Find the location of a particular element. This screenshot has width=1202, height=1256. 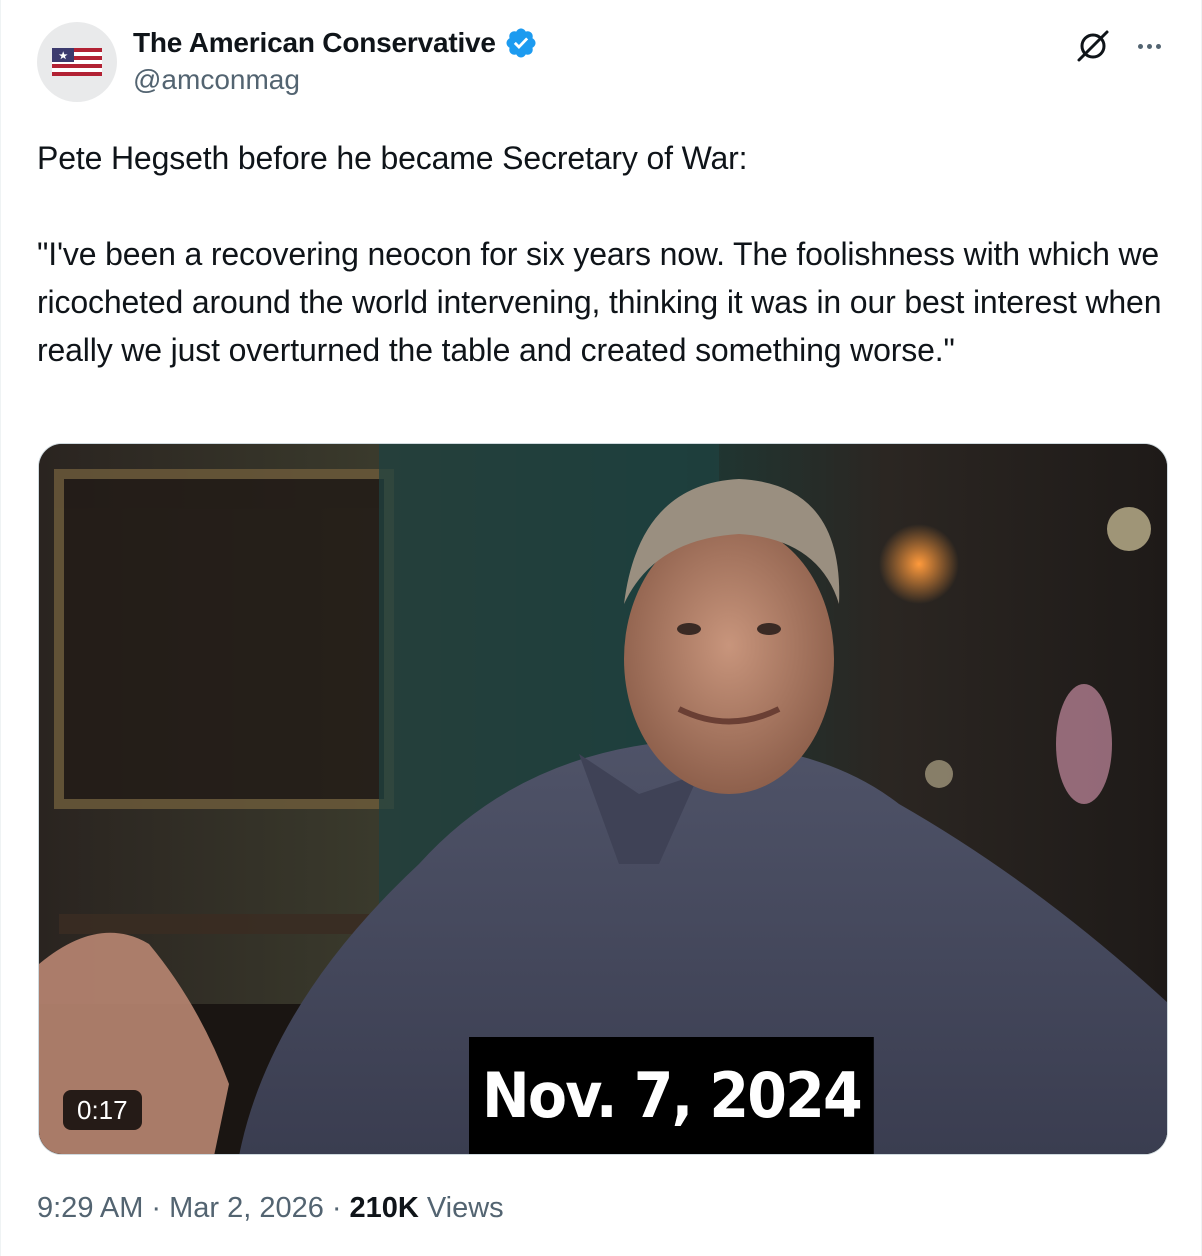

more-horizontal-icon is located at coordinates (1149, 46).